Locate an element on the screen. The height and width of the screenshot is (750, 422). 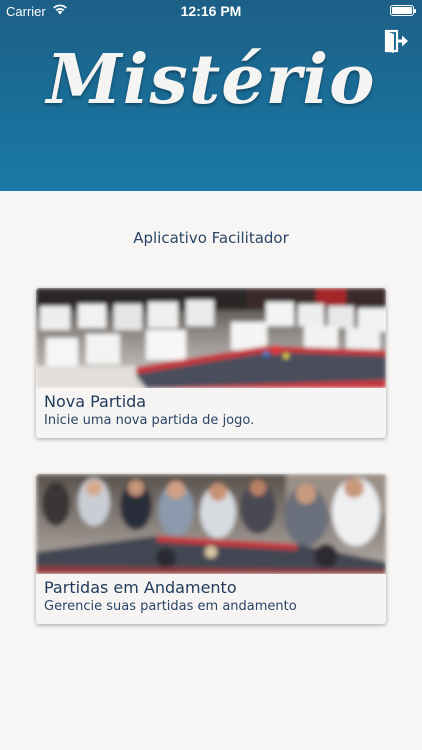
battery-icon is located at coordinates (403, 10).